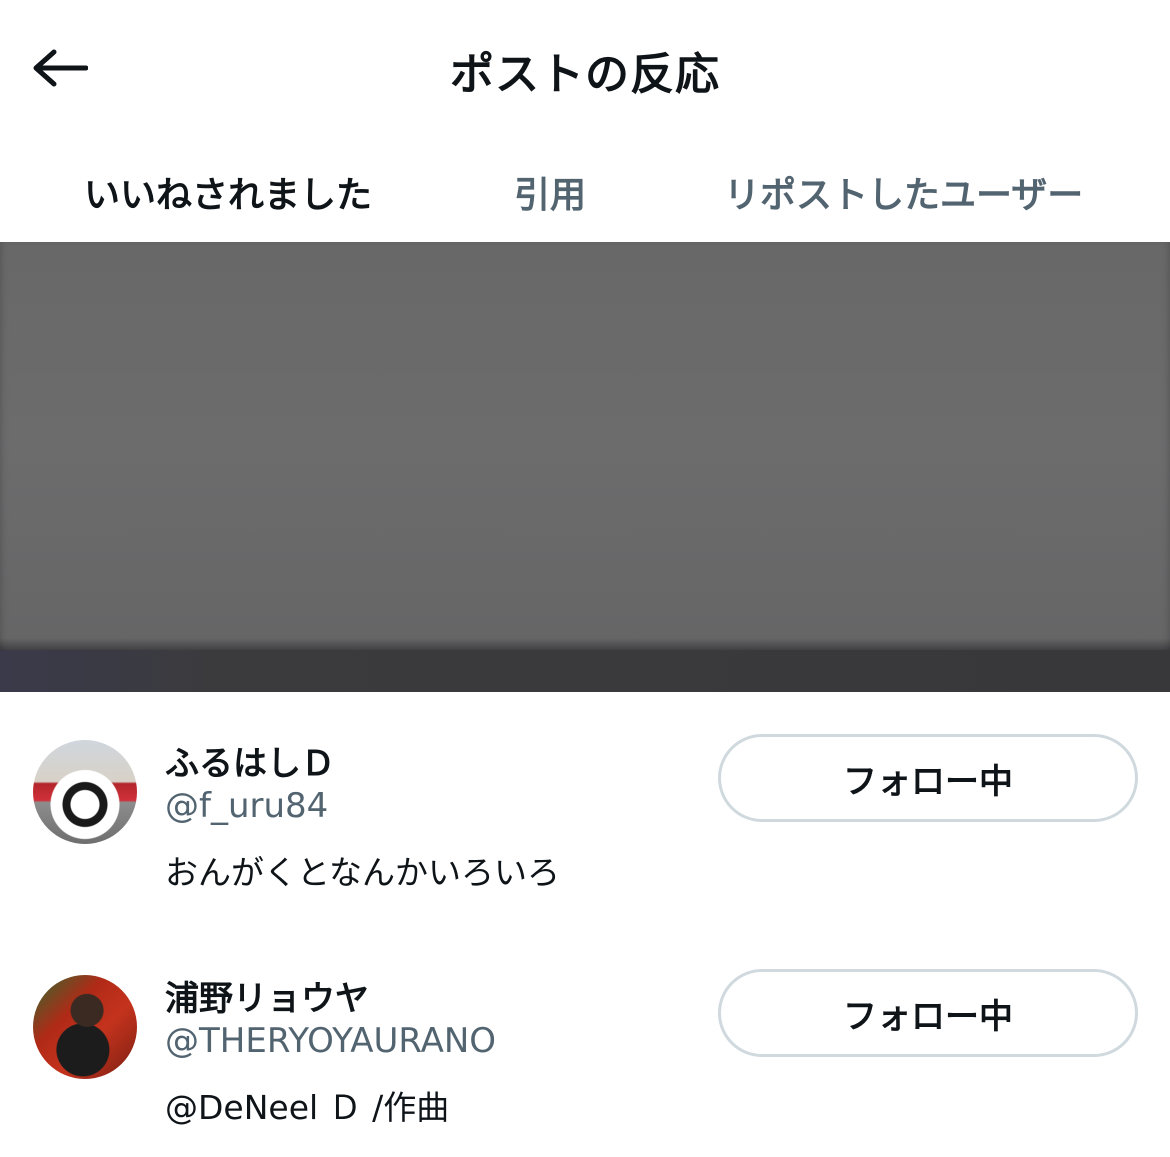 The height and width of the screenshot is (1157, 1170). Describe the element at coordinates (247, 806) in the screenshot. I see `user-handle: @f_uru84` at that location.